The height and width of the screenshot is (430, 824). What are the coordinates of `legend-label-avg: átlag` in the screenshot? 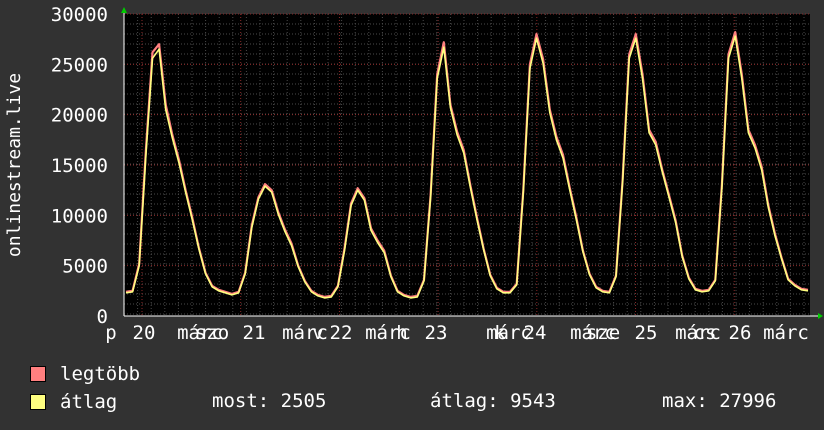 It's located at (89, 402).